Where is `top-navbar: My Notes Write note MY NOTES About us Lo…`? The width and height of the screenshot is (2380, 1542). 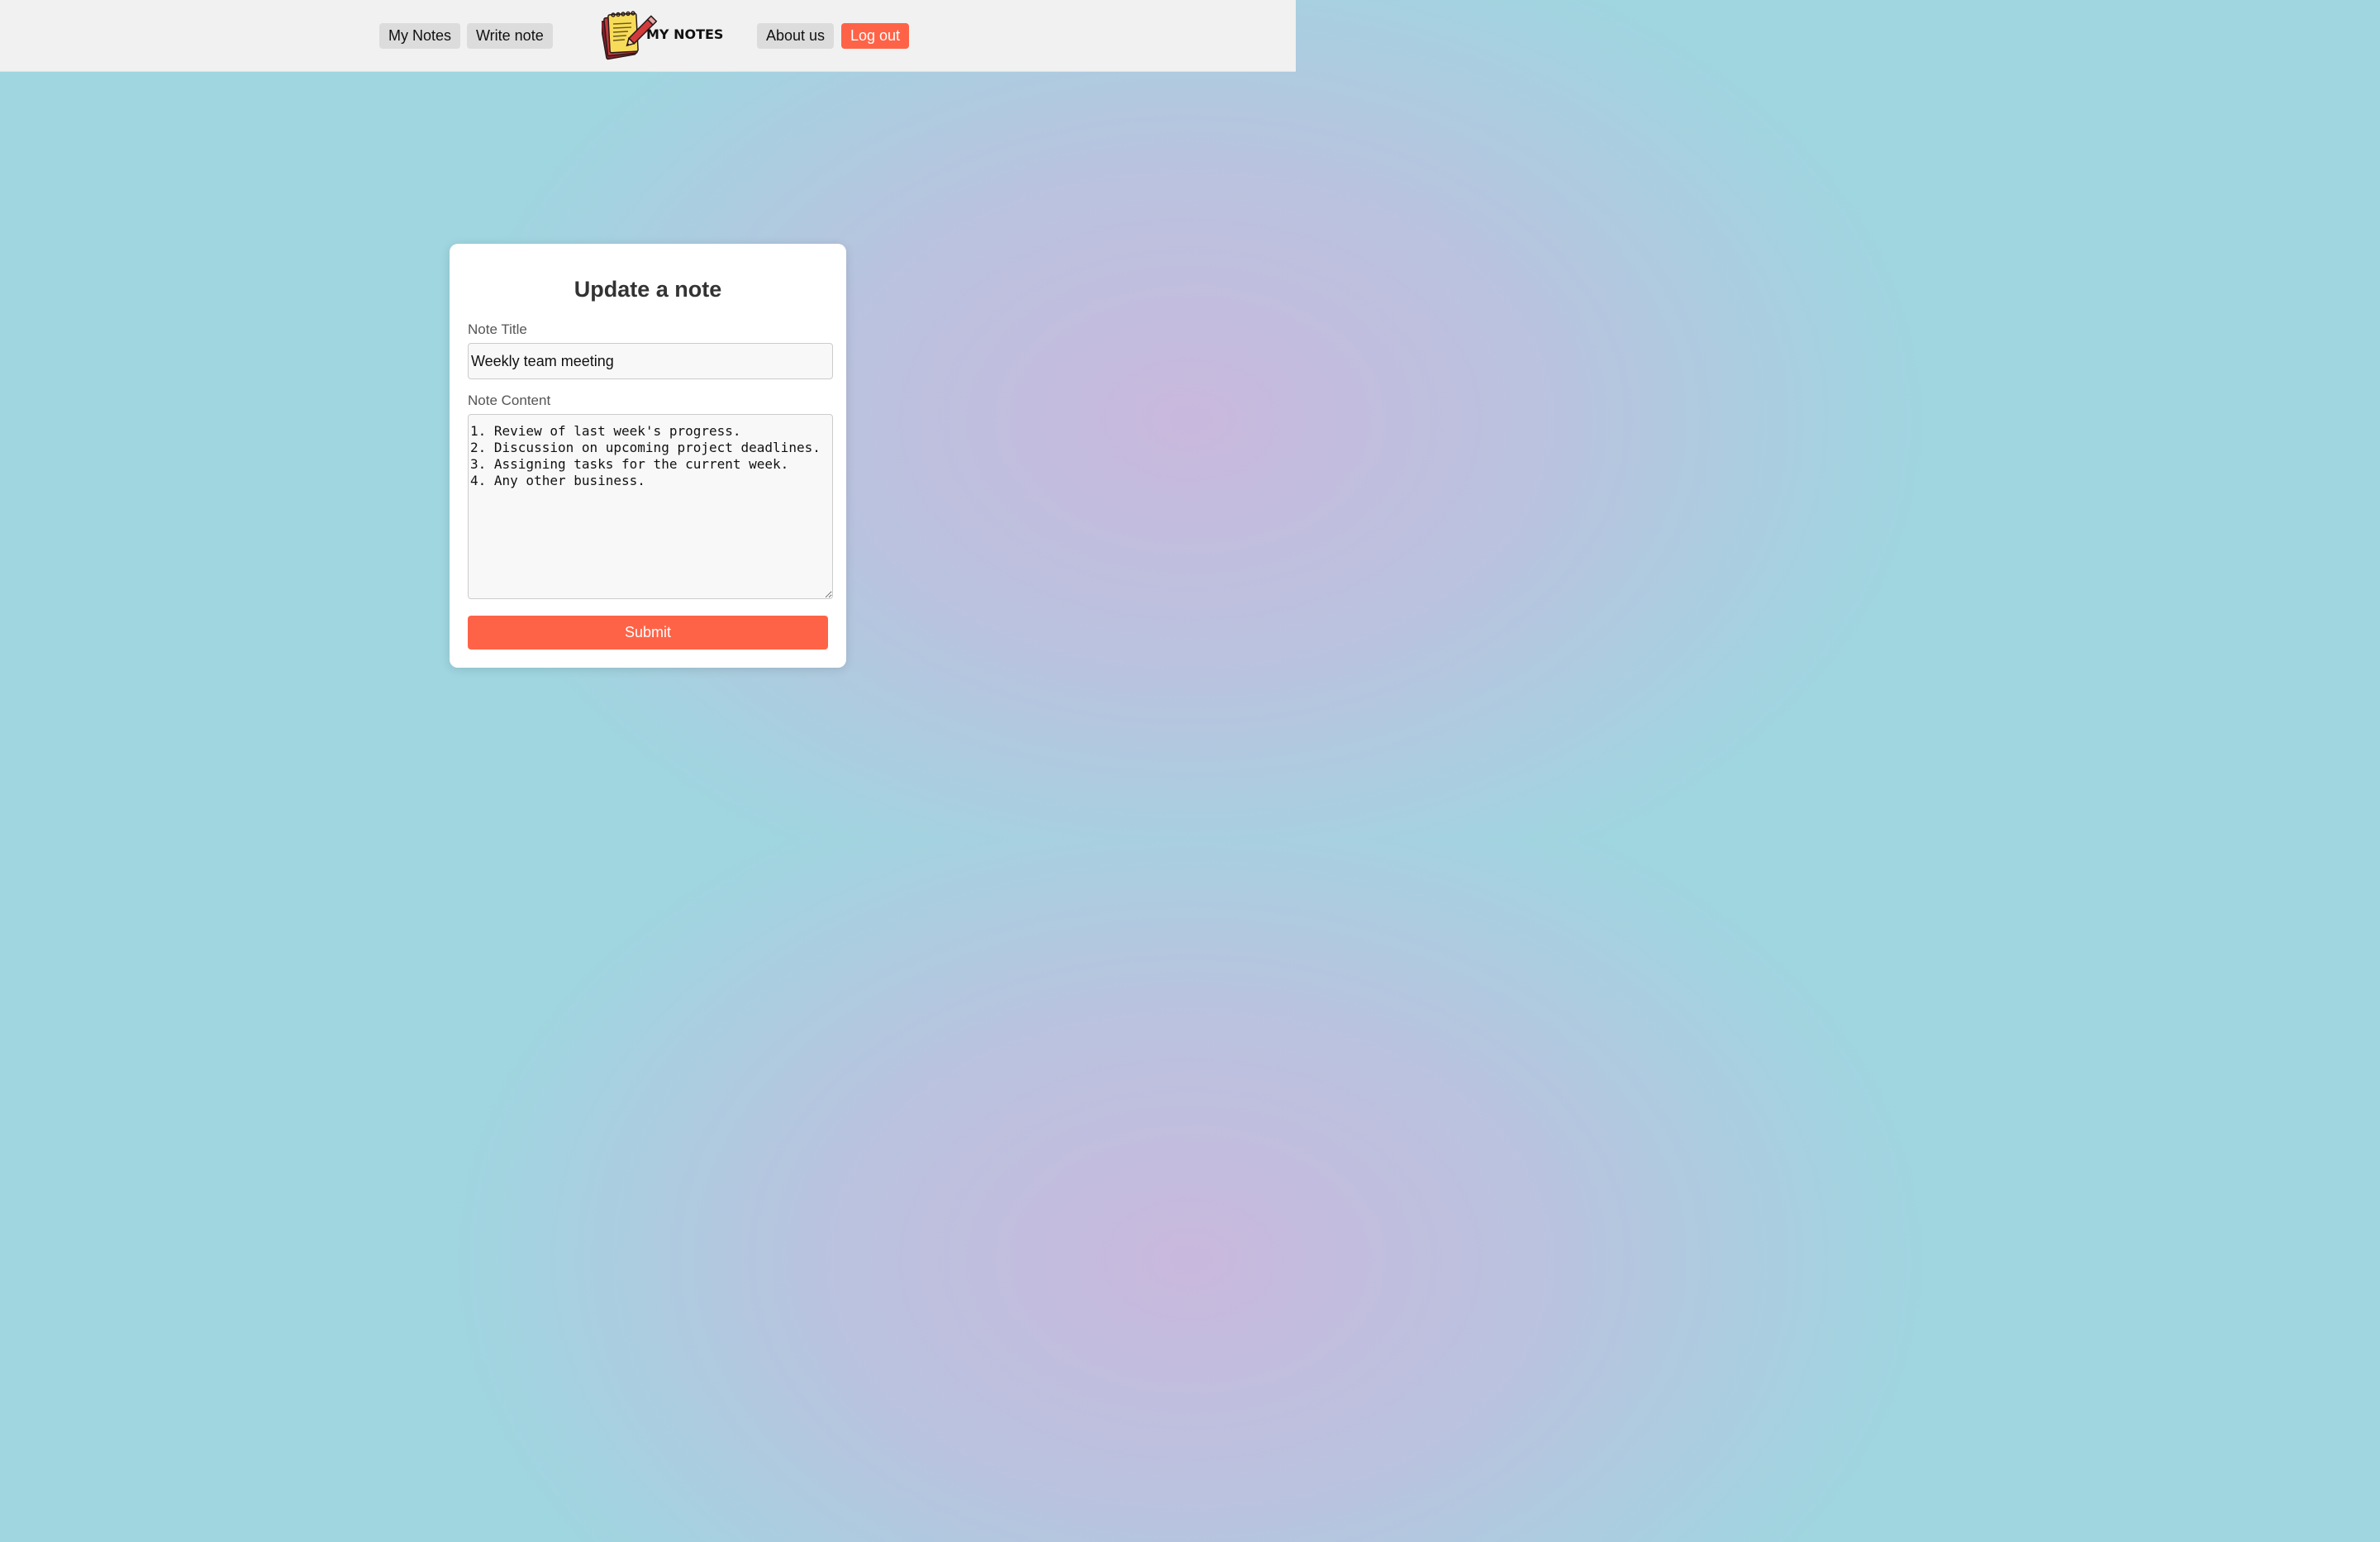
top-navbar: My Notes Write note MY NOTES About us Lo… is located at coordinates (648, 36).